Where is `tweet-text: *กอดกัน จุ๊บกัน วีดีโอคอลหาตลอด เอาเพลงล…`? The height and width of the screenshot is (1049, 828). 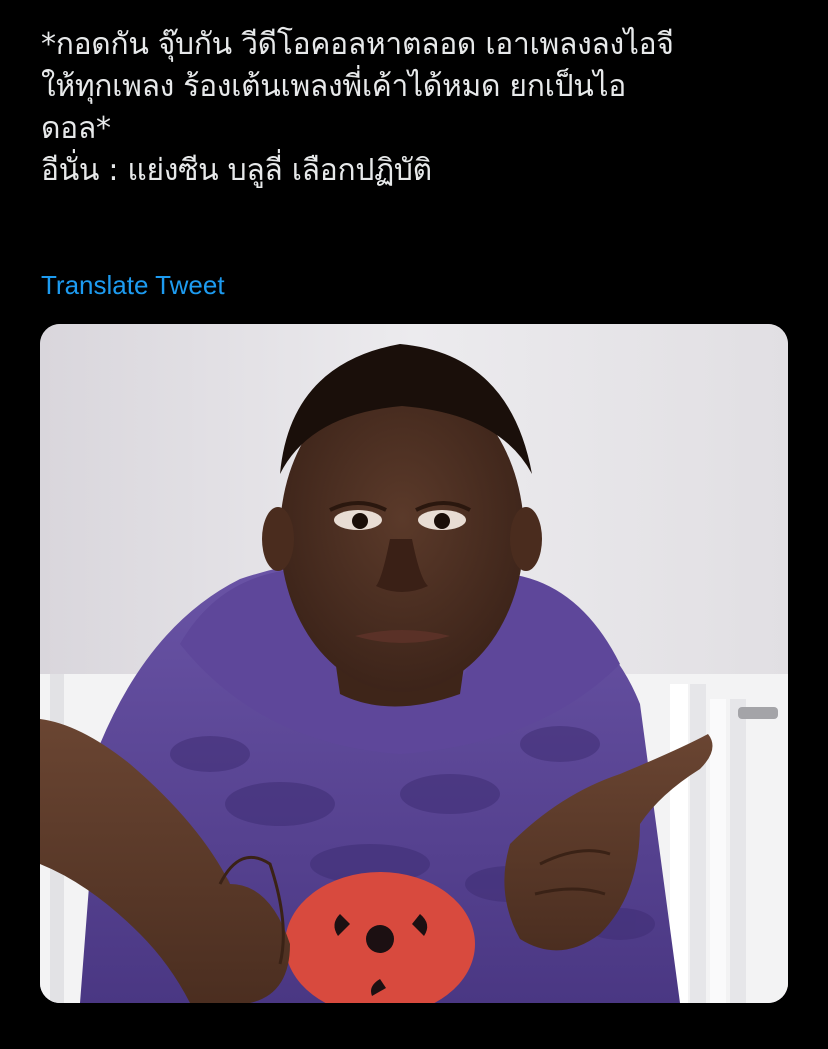 tweet-text: *กอดกัน จุ๊บกัน วีดีโอคอลหาตลอด เอาเพลงล… is located at coordinates (421, 108).